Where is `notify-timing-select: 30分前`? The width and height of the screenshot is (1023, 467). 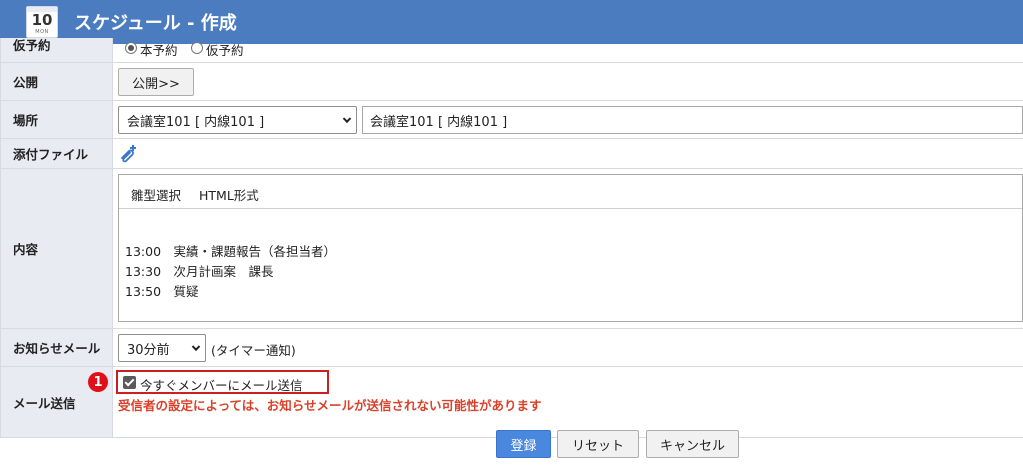 notify-timing-select: 30分前 is located at coordinates (162, 348).